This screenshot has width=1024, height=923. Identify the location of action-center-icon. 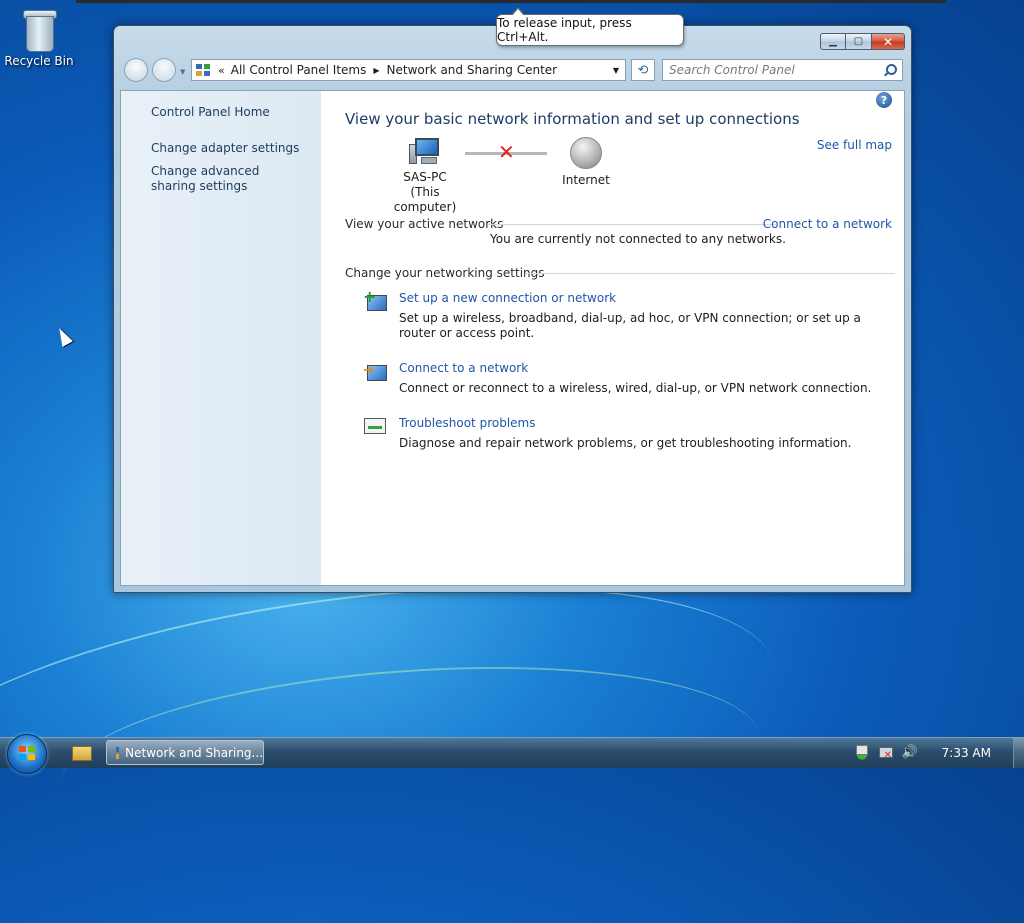
(861, 753).